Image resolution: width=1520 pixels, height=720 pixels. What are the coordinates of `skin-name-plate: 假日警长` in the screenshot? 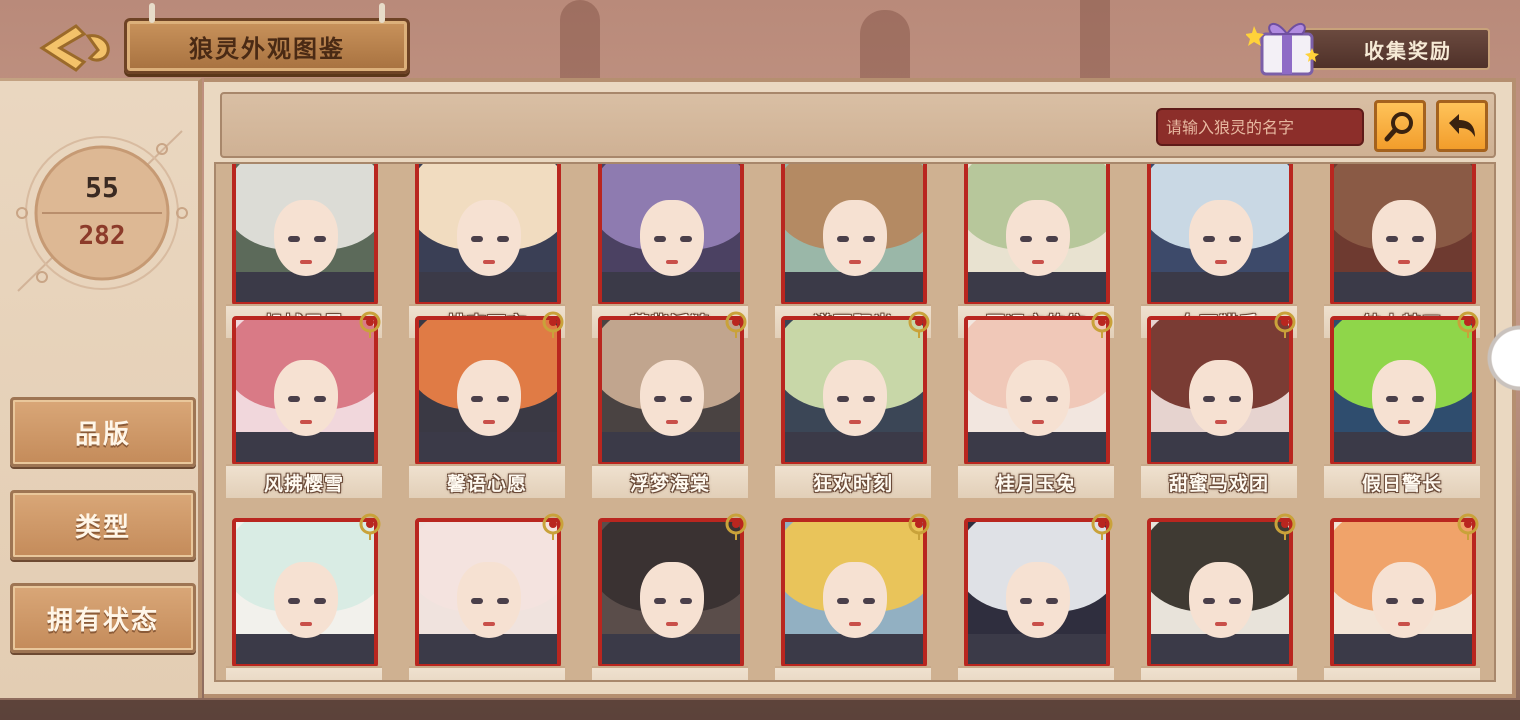 It's located at (1402, 481).